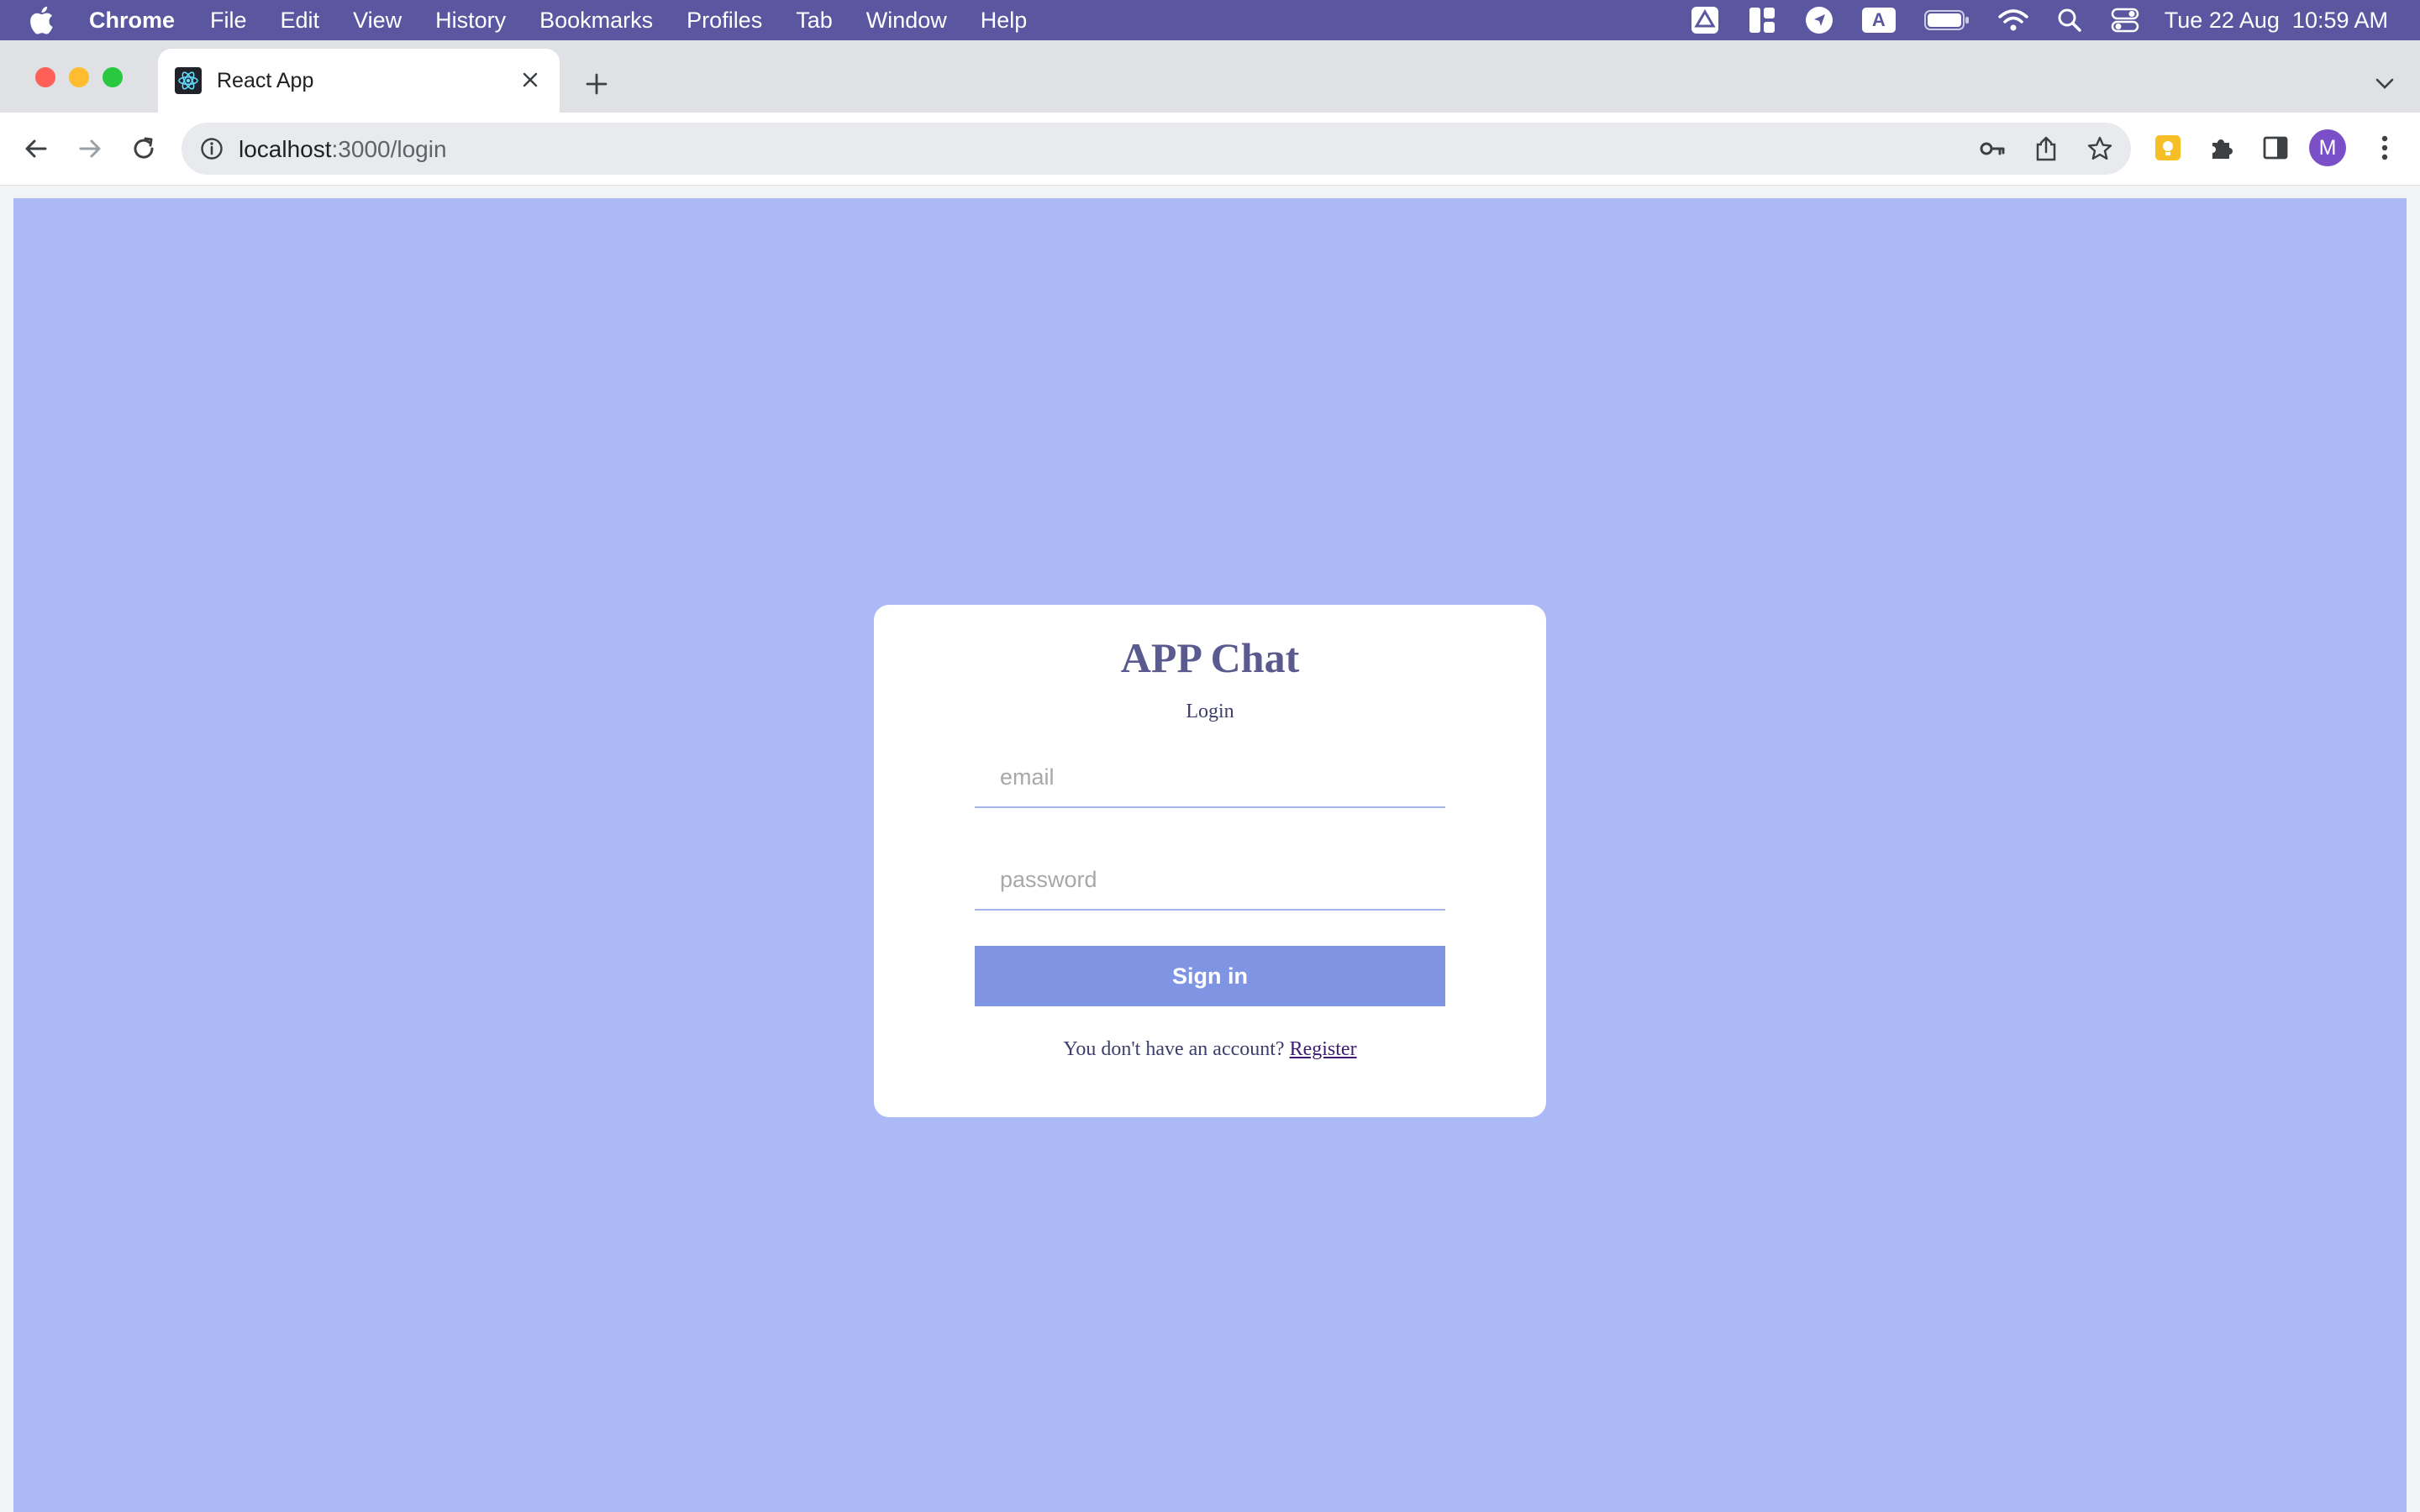 This screenshot has width=2420, height=1512. I want to click on kebab-menu-icon, so click(2385, 148).